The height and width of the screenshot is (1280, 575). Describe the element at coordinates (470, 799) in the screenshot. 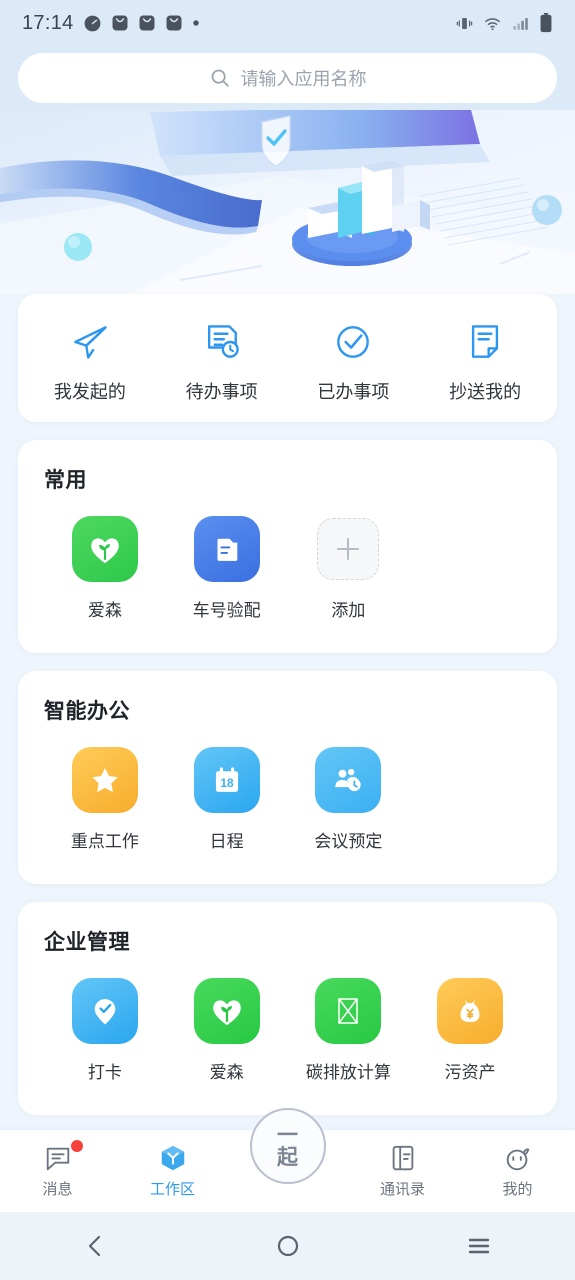

I see `app-slot-empty` at that location.